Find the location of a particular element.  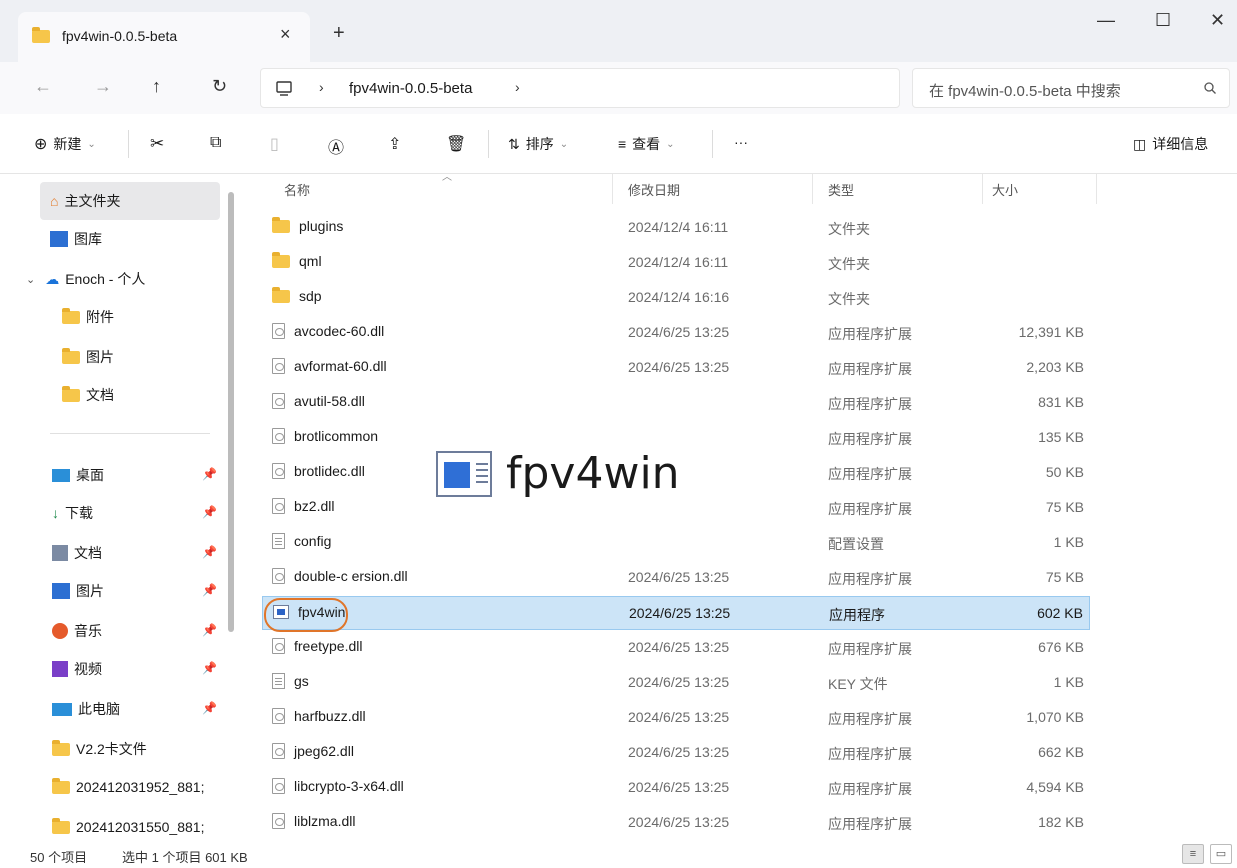

tiles-view-button: ▭ is located at coordinates (1221, 854).